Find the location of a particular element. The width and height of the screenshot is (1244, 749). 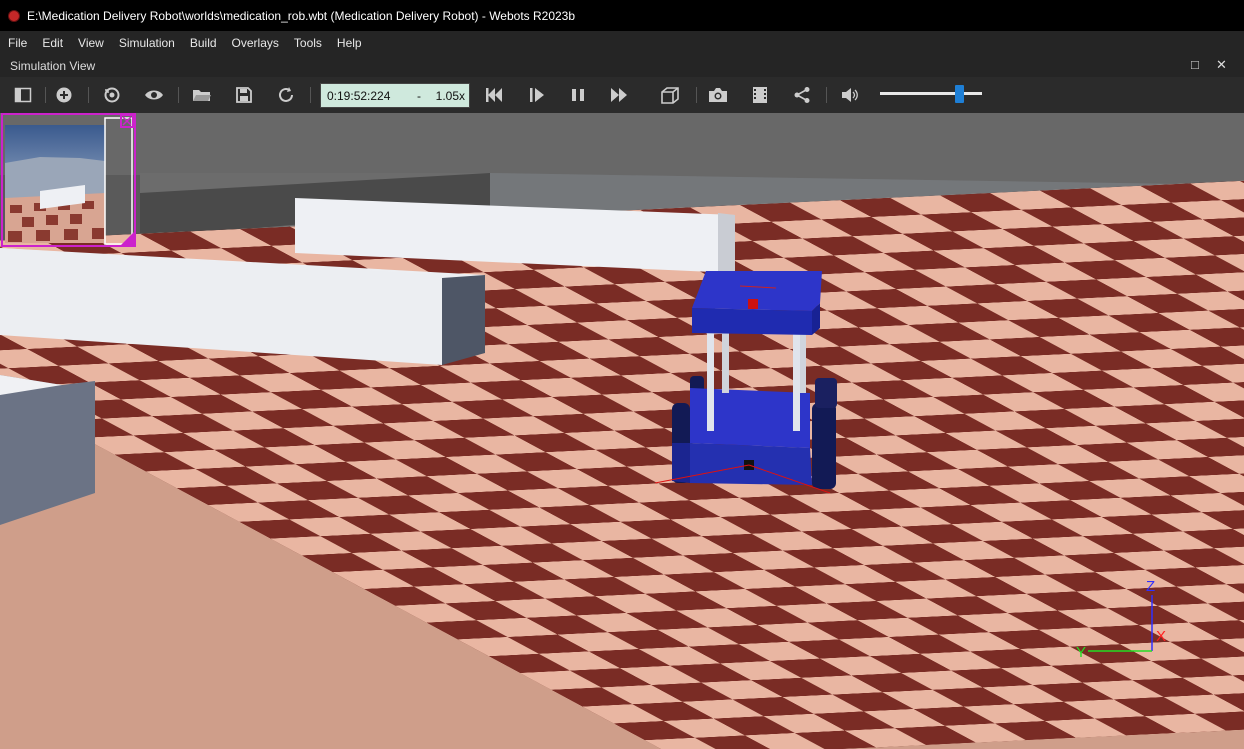

menu-help: Help is located at coordinates (349, 43).